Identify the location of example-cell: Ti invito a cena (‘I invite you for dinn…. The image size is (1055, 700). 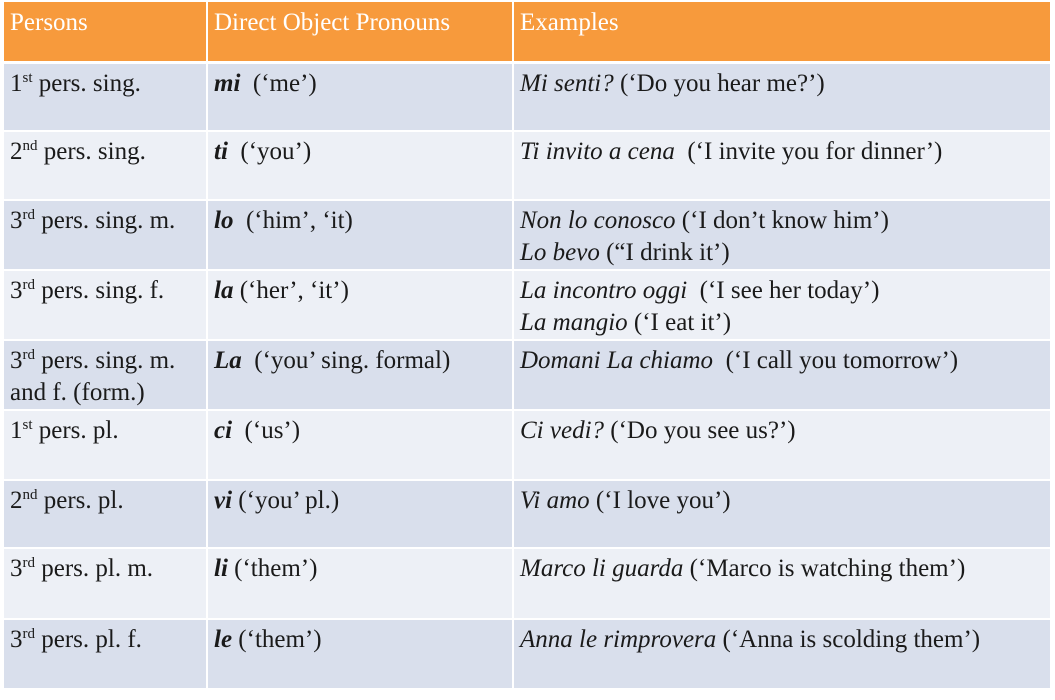
(781, 165).